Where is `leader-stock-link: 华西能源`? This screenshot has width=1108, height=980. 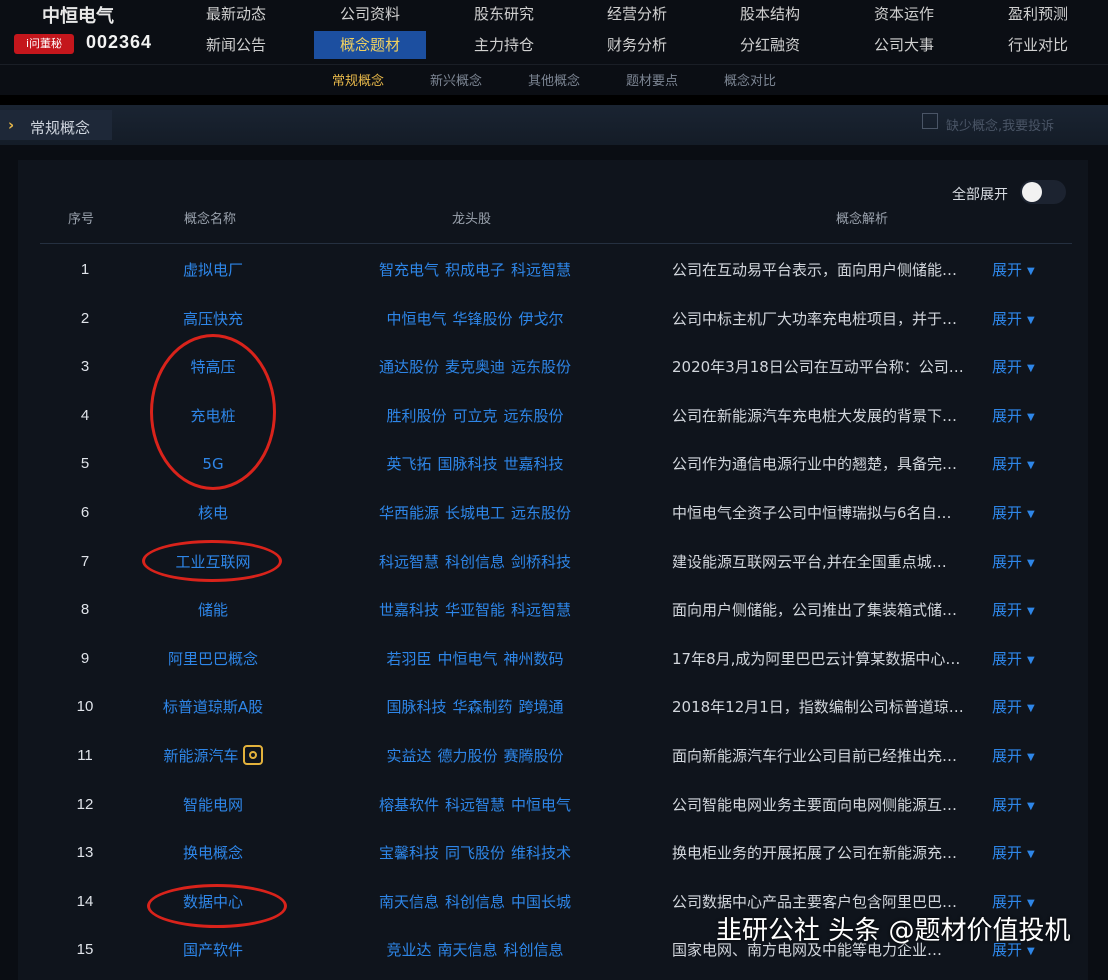
leader-stock-link: 华西能源 is located at coordinates (409, 513).